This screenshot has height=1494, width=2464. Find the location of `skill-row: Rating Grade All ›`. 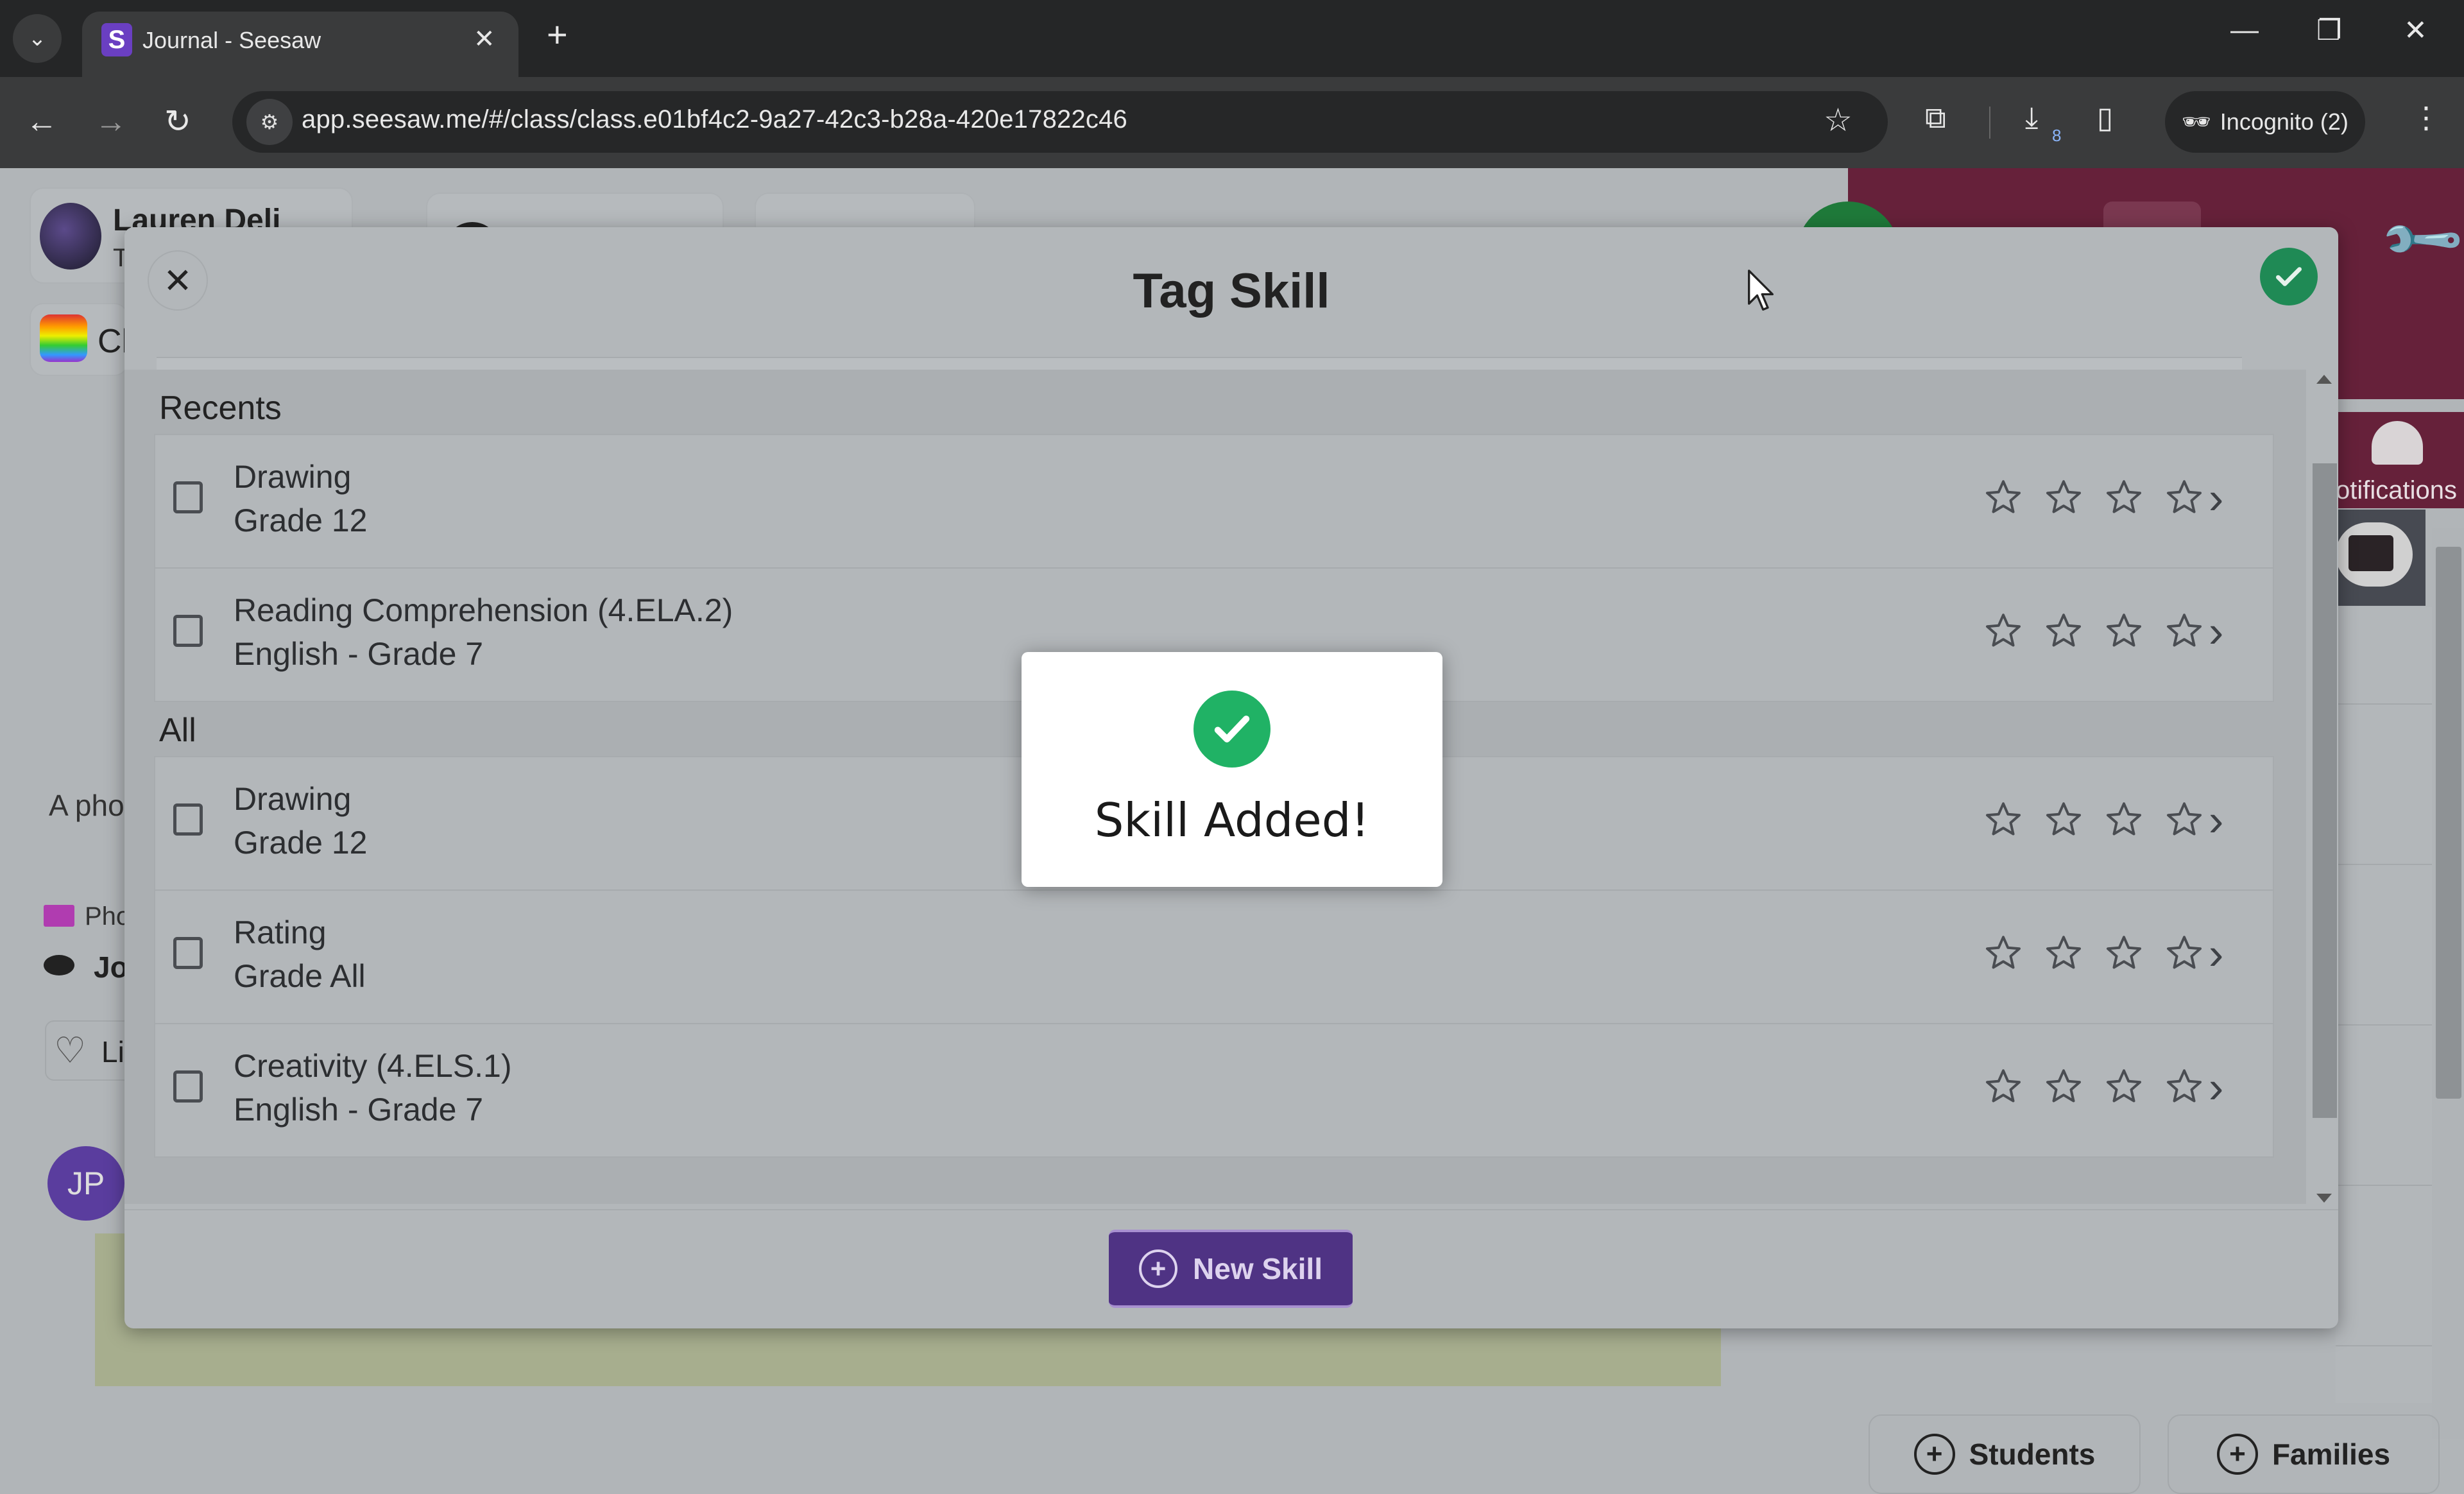

skill-row: Rating Grade All › is located at coordinates (1214, 957).